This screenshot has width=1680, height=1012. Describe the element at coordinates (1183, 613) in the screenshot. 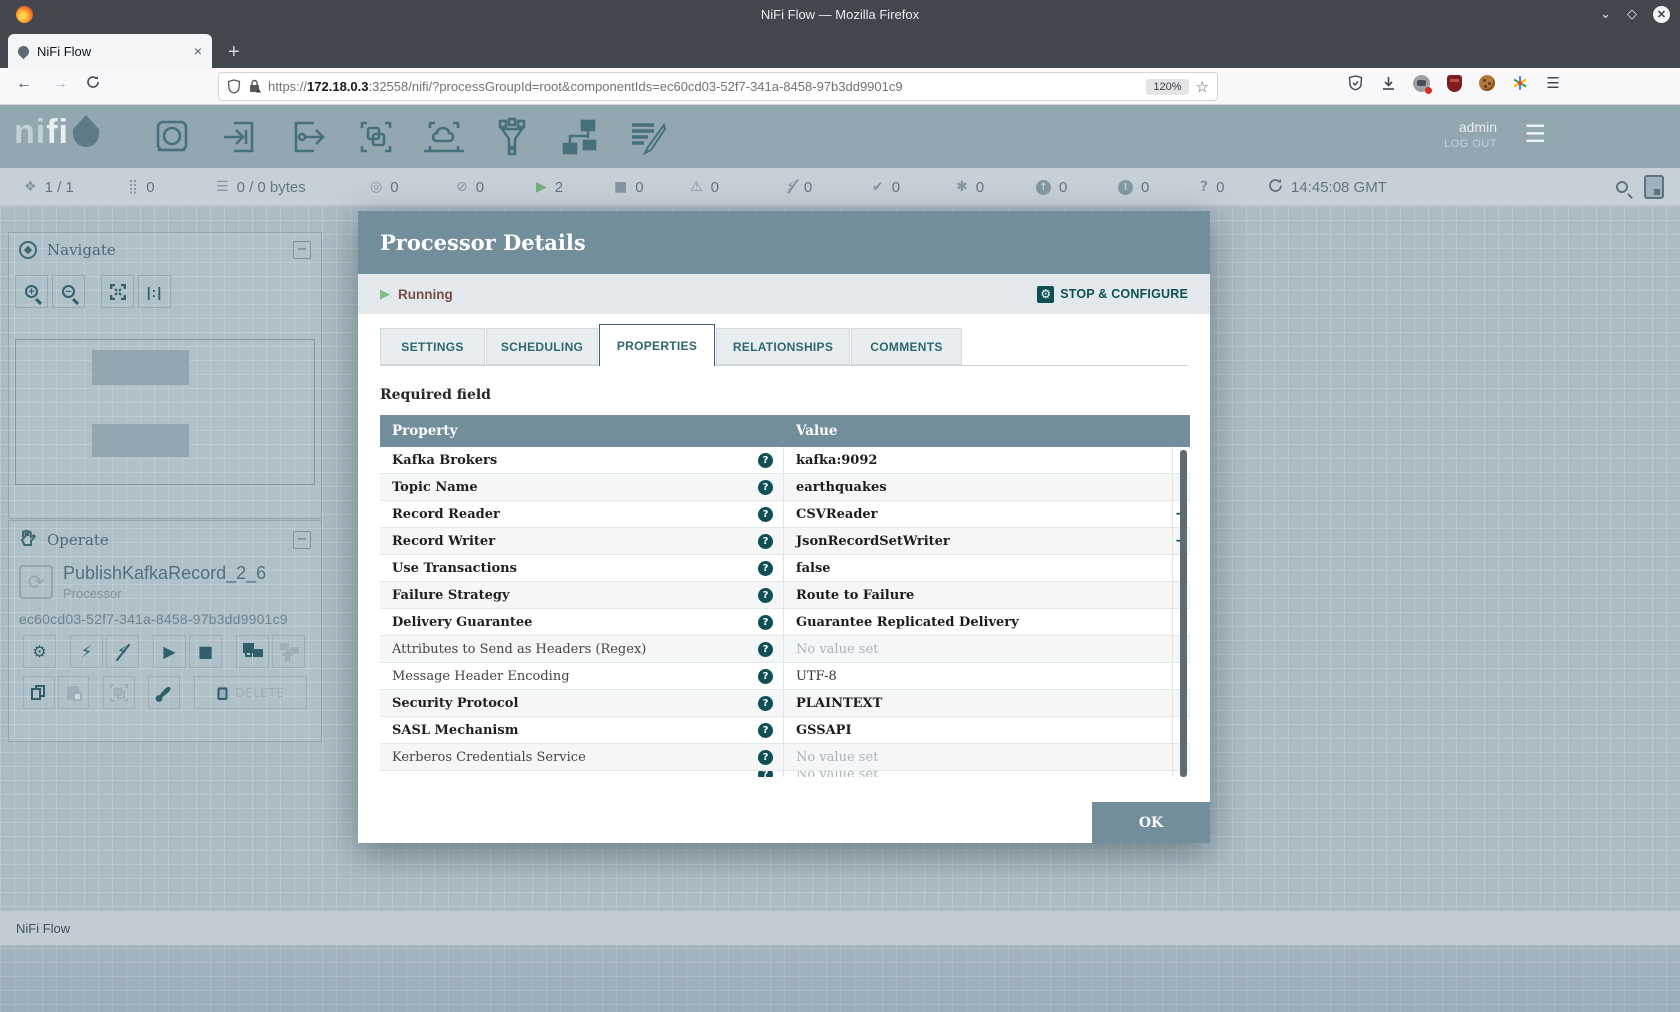

I see `table-scrollbar` at that location.